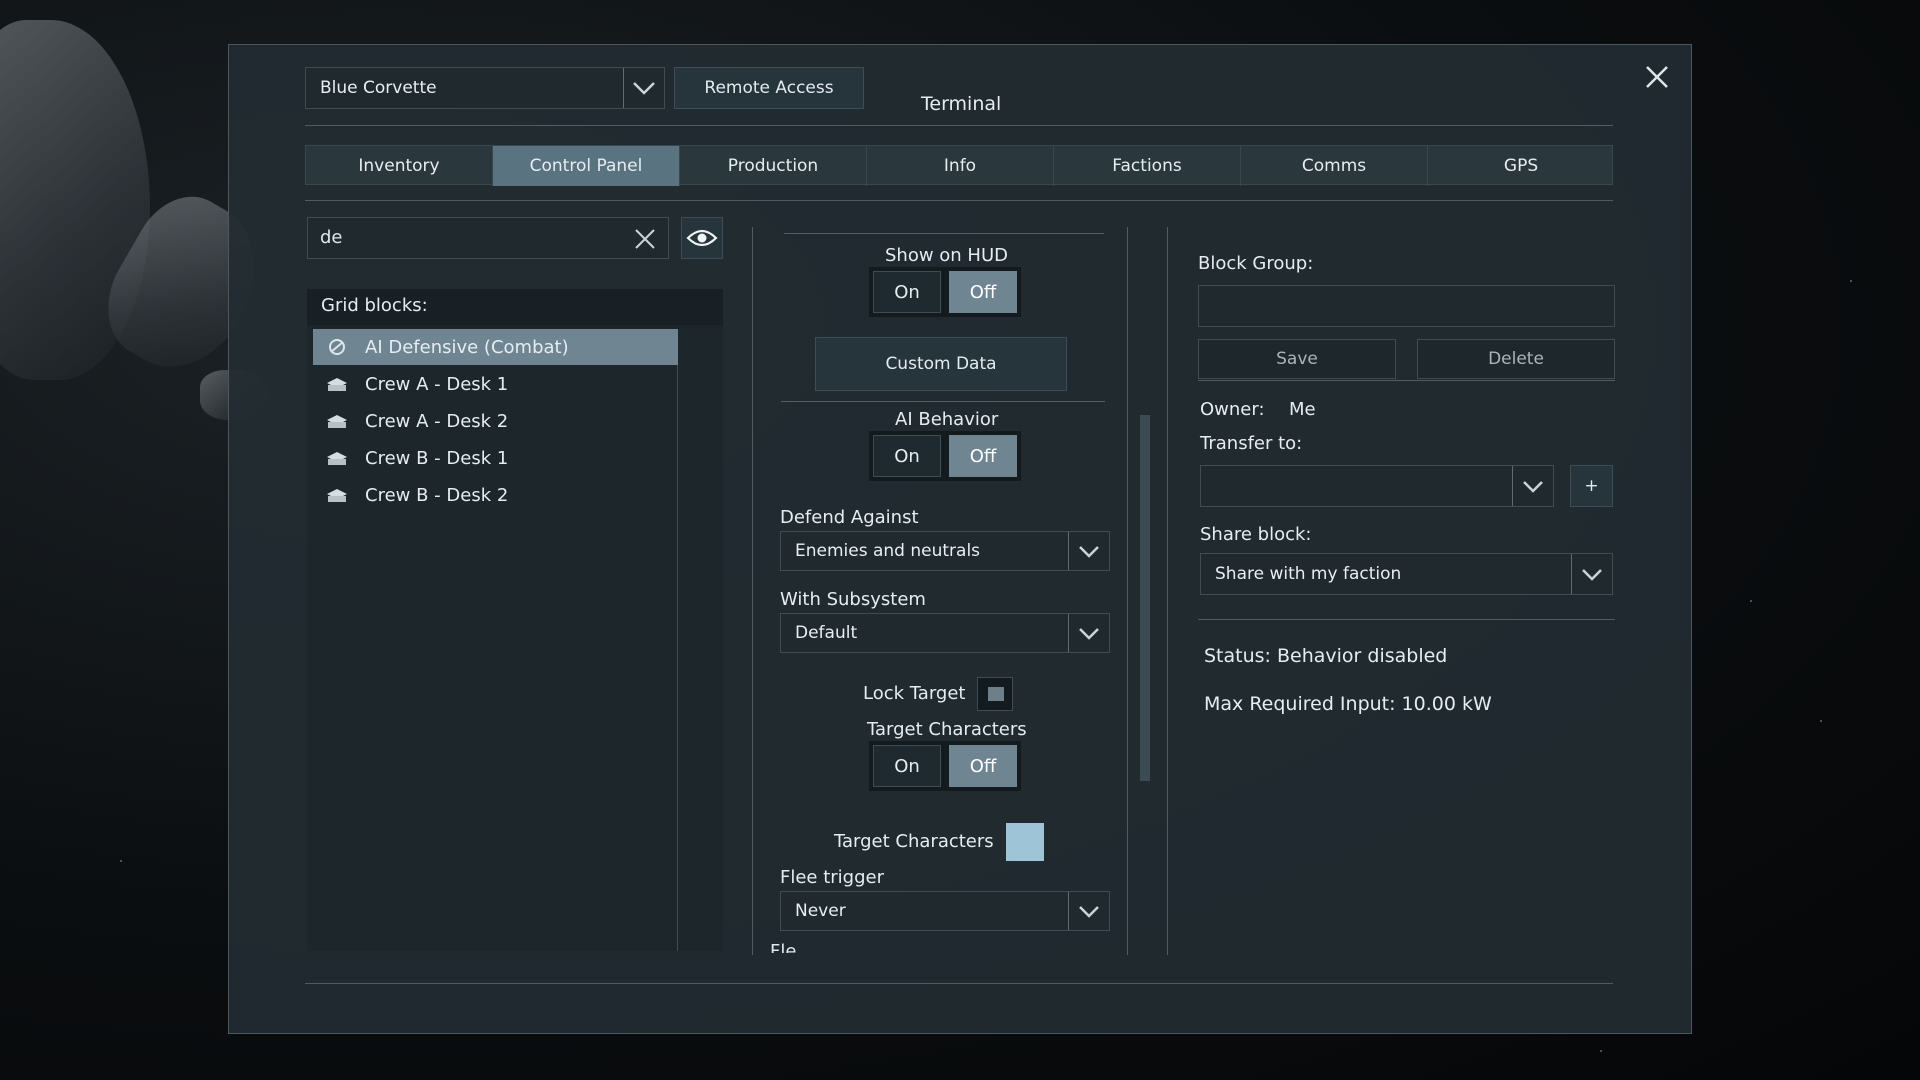  I want to click on transfer-add-button: +, so click(1591, 486).